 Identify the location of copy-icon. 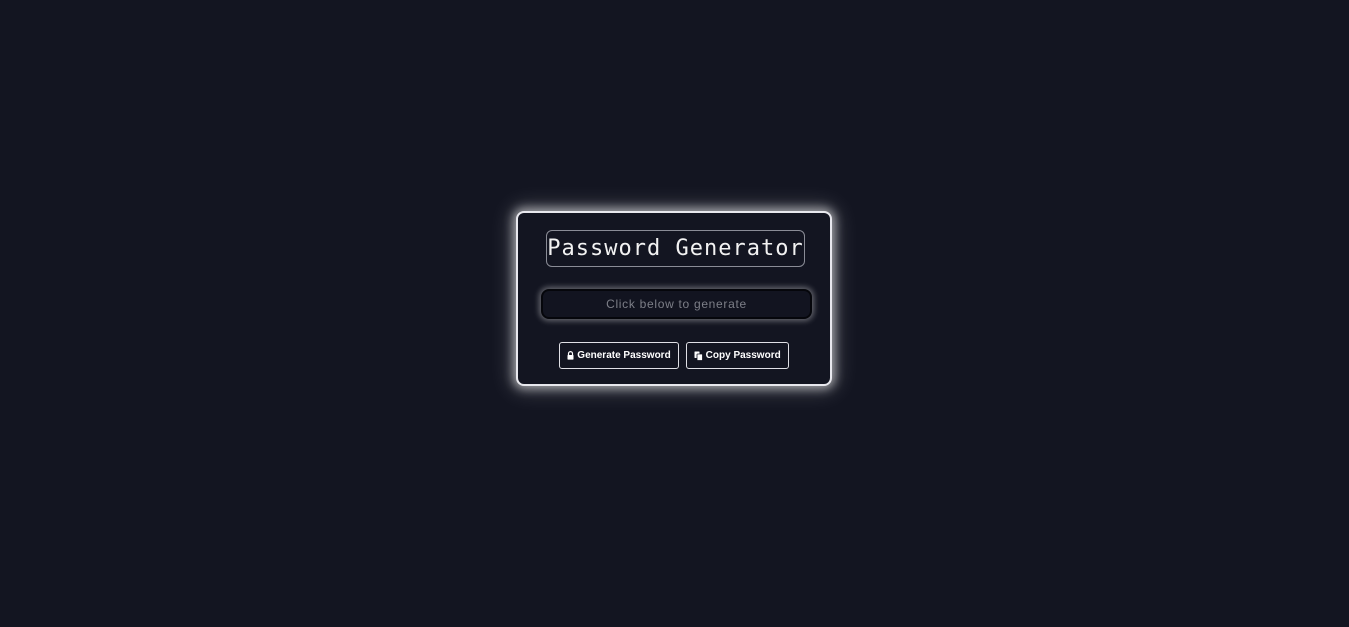
(698, 356).